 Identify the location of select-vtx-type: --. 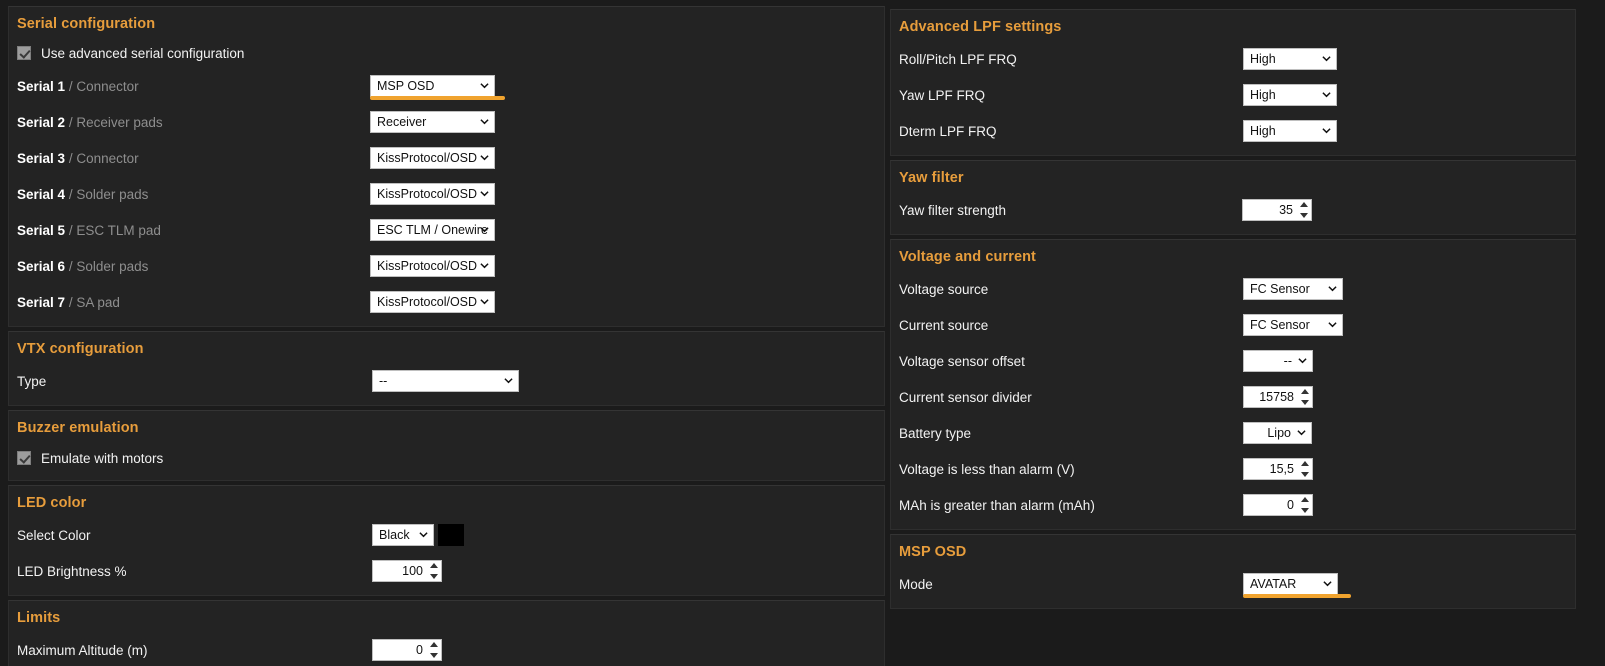
(445, 381).